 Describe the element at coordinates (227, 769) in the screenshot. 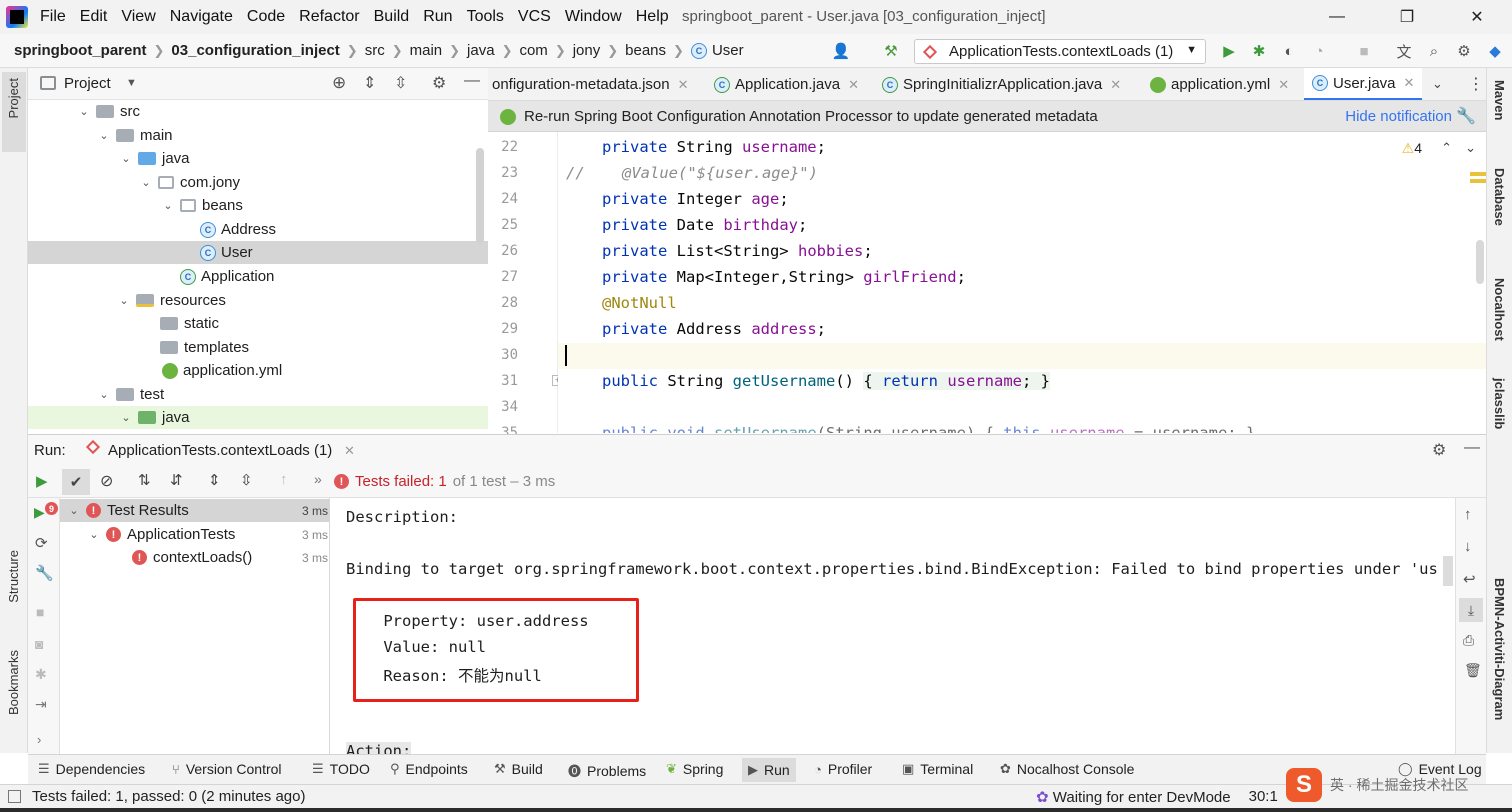

I see `tool-version-control: ⑂ Version Control` at that location.